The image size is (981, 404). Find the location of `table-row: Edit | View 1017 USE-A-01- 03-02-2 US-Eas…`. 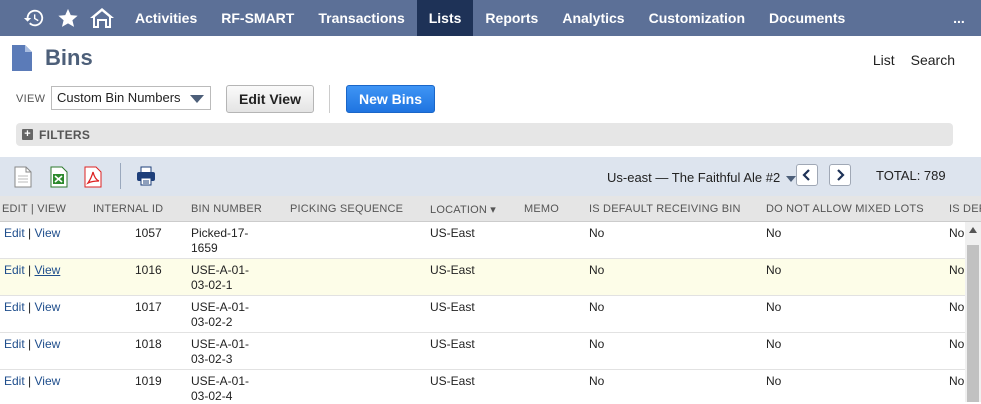

table-row: Edit | View 1017 USE-A-01- 03-02-2 US-Eas… is located at coordinates (482, 314).